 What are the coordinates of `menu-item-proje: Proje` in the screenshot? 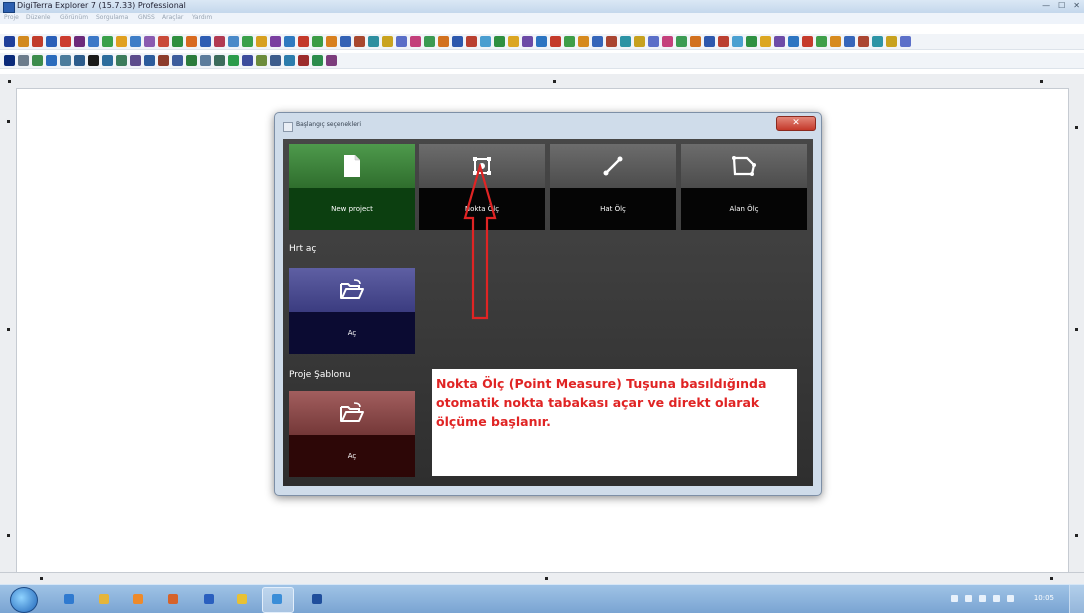 It's located at (11, 17).